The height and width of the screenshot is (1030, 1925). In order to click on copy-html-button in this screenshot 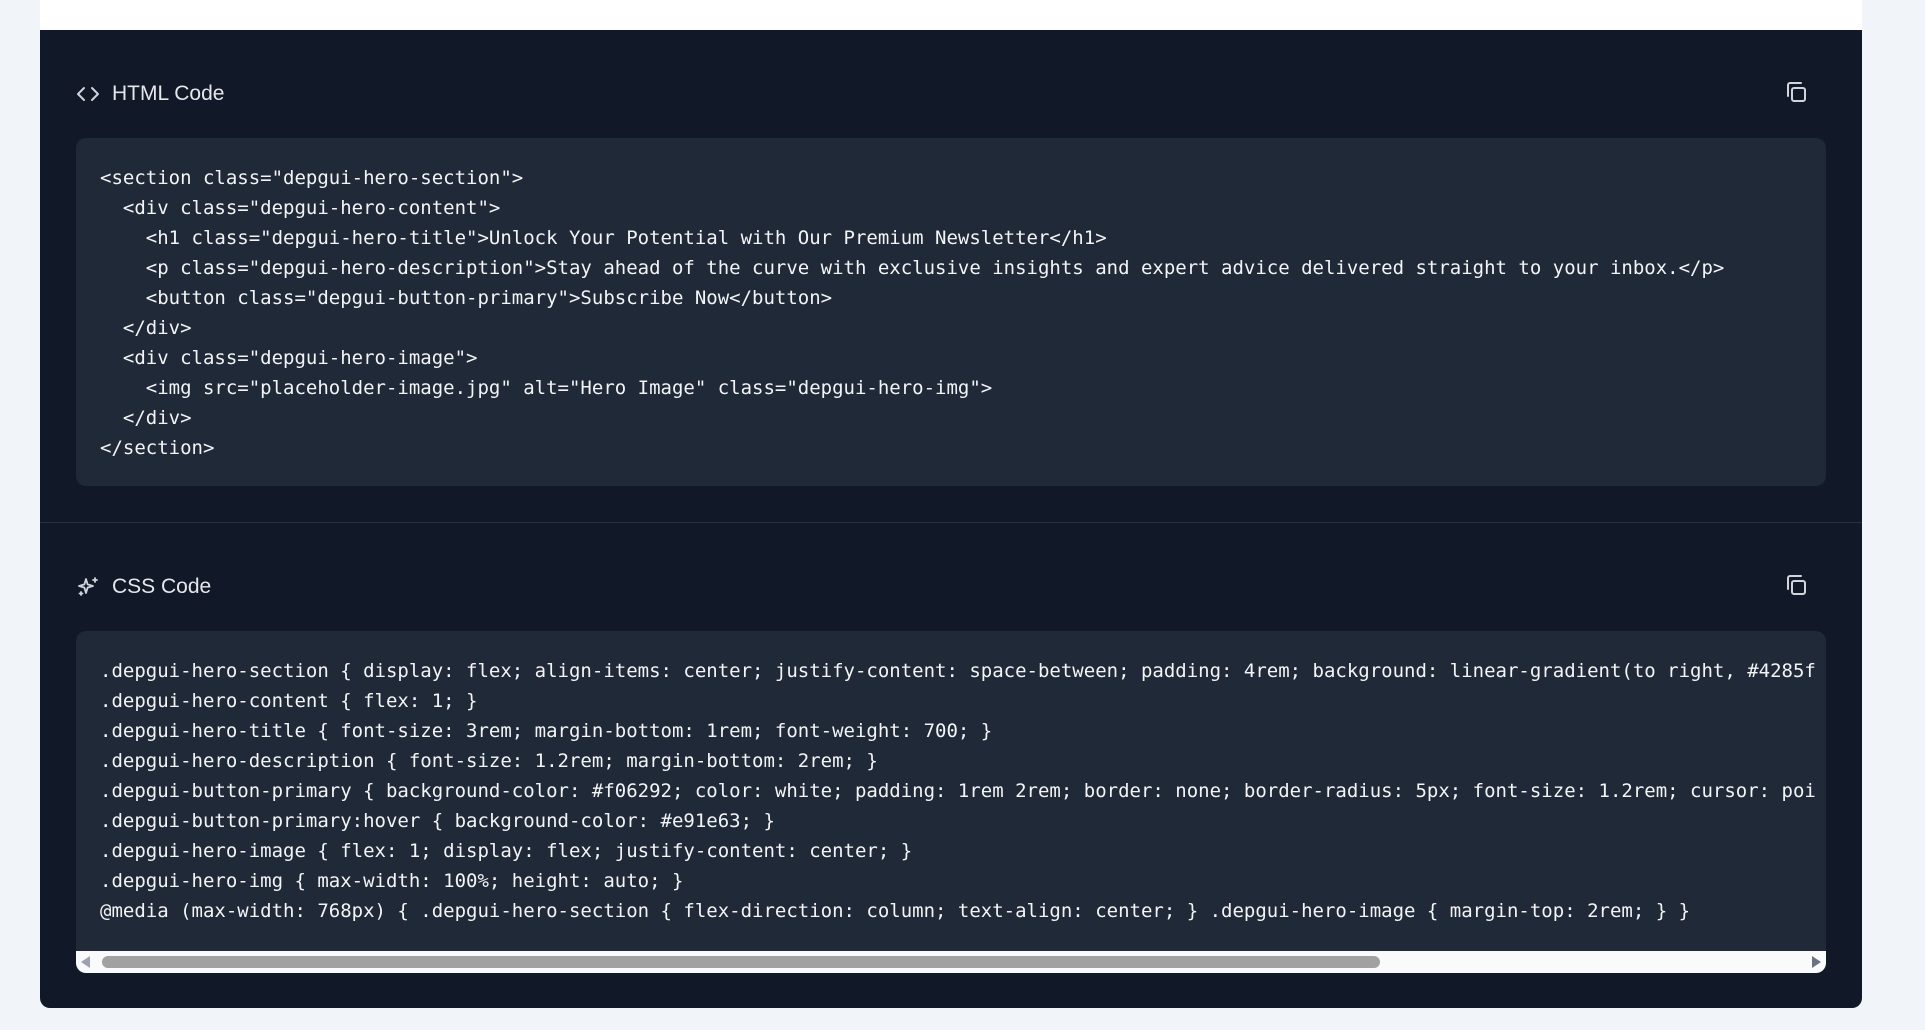, I will do `click(1796, 94)`.